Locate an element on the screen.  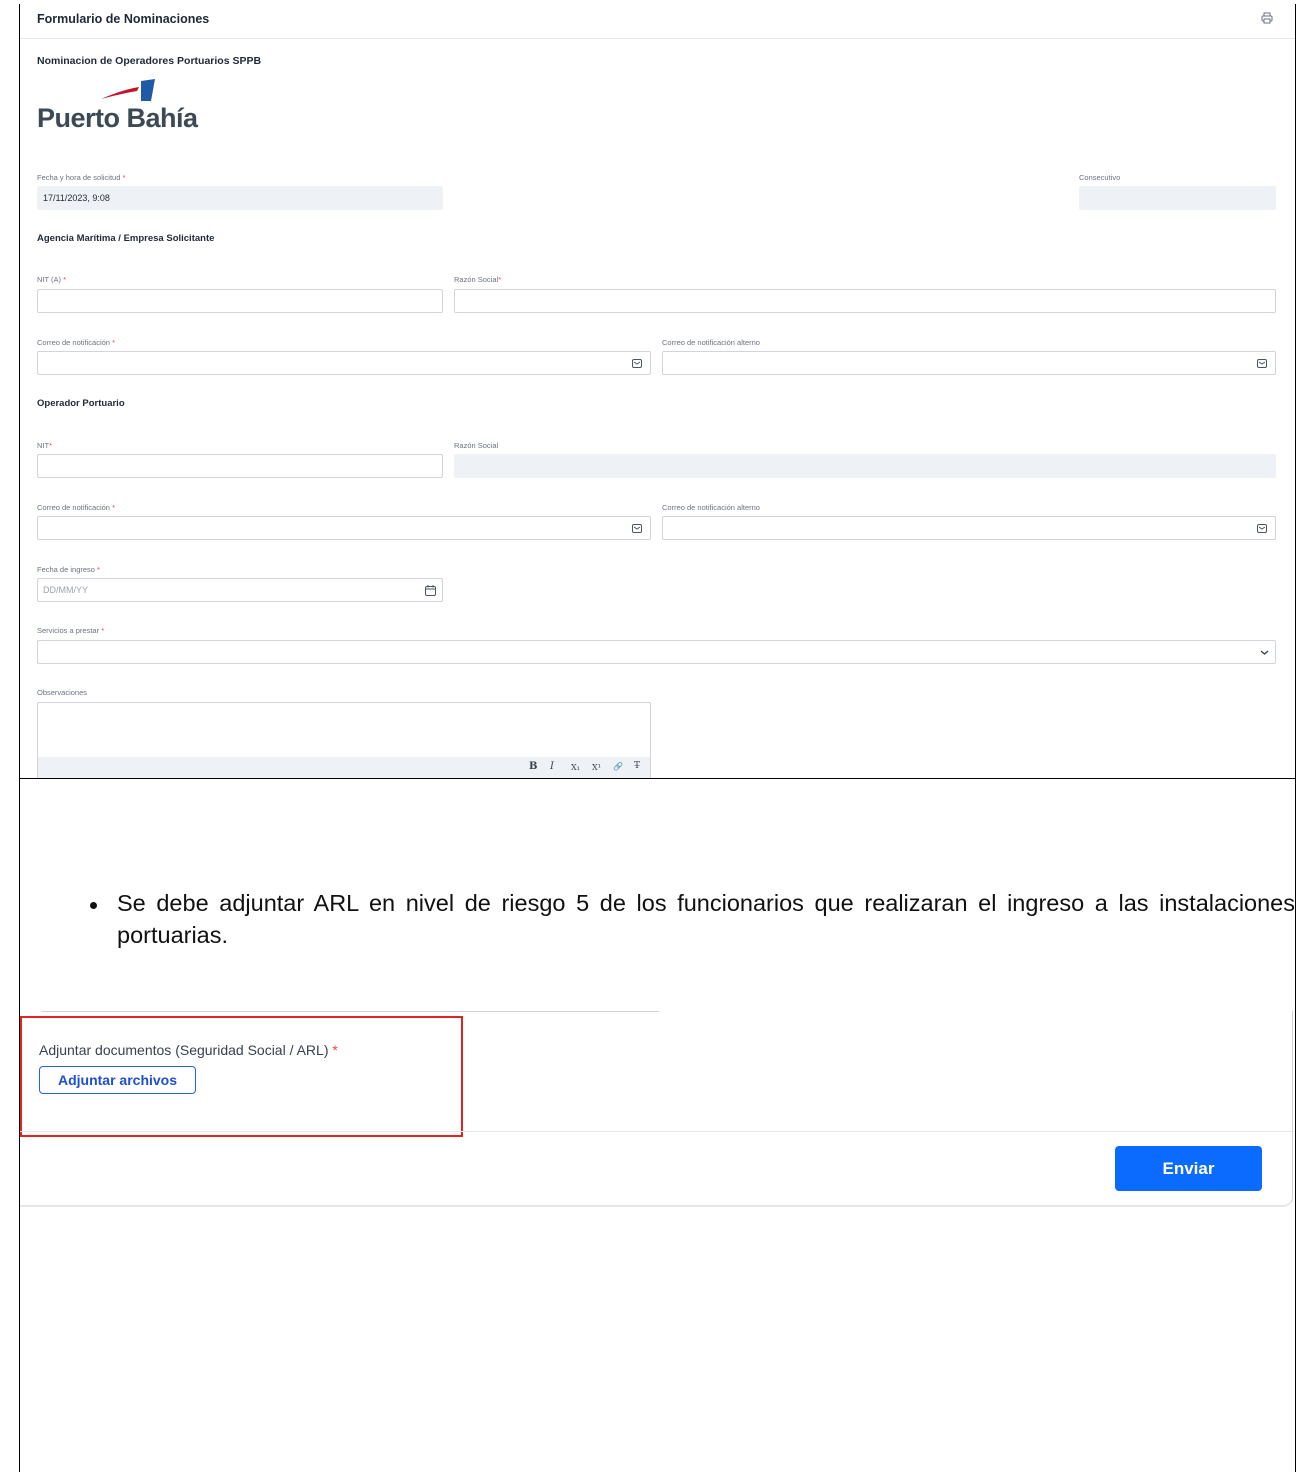
correo-alt-operador-label: Correo de notificación alterno is located at coordinates (711, 507).